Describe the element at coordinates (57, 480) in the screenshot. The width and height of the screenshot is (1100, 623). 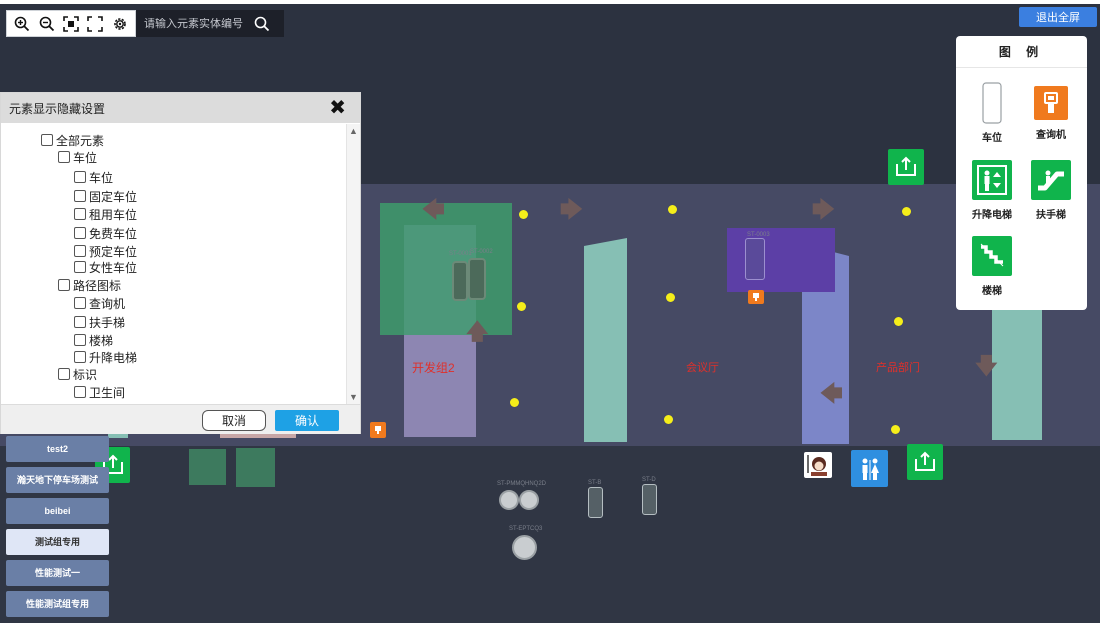
I see `floor-button-hantiandi: 瀚天地下停车场测试` at that location.